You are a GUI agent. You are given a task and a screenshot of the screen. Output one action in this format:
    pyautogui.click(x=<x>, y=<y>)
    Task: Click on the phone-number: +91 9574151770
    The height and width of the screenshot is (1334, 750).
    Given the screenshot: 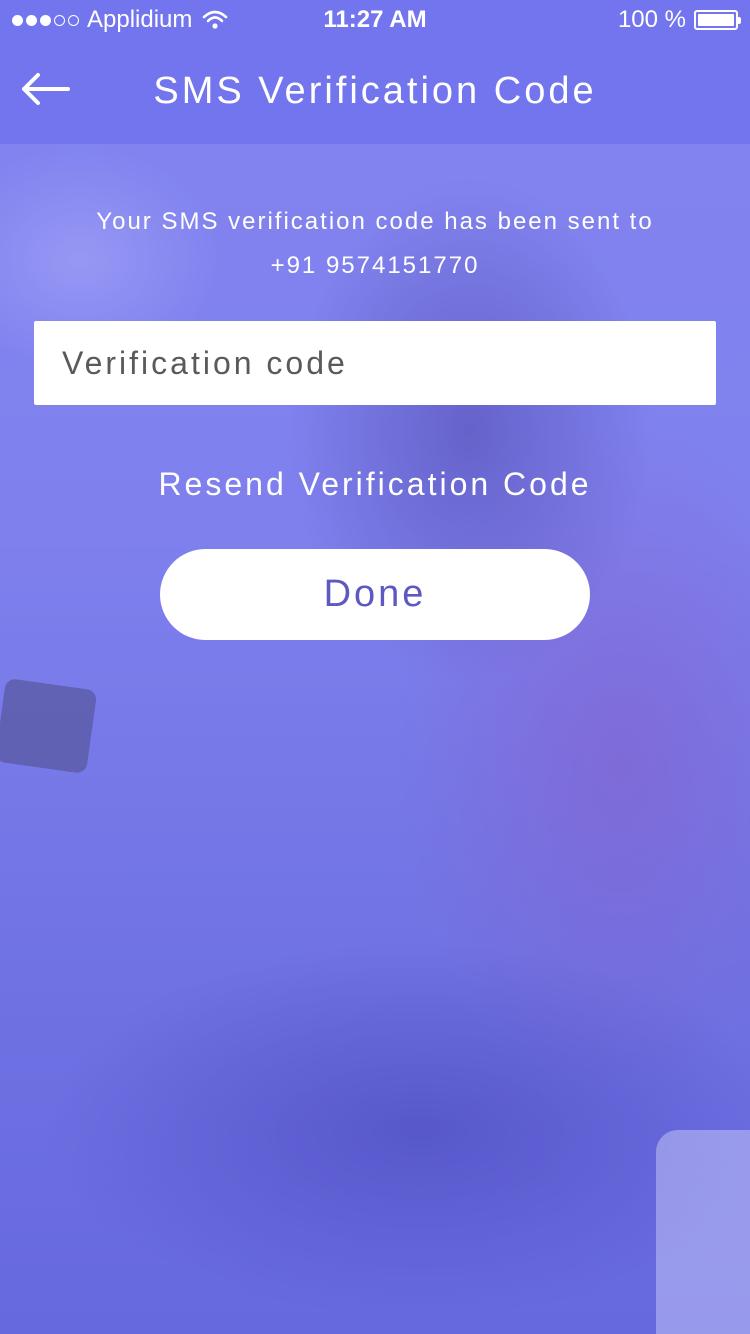 What is the action you would take?
    pyautogui.click(x=375, y=265)
    